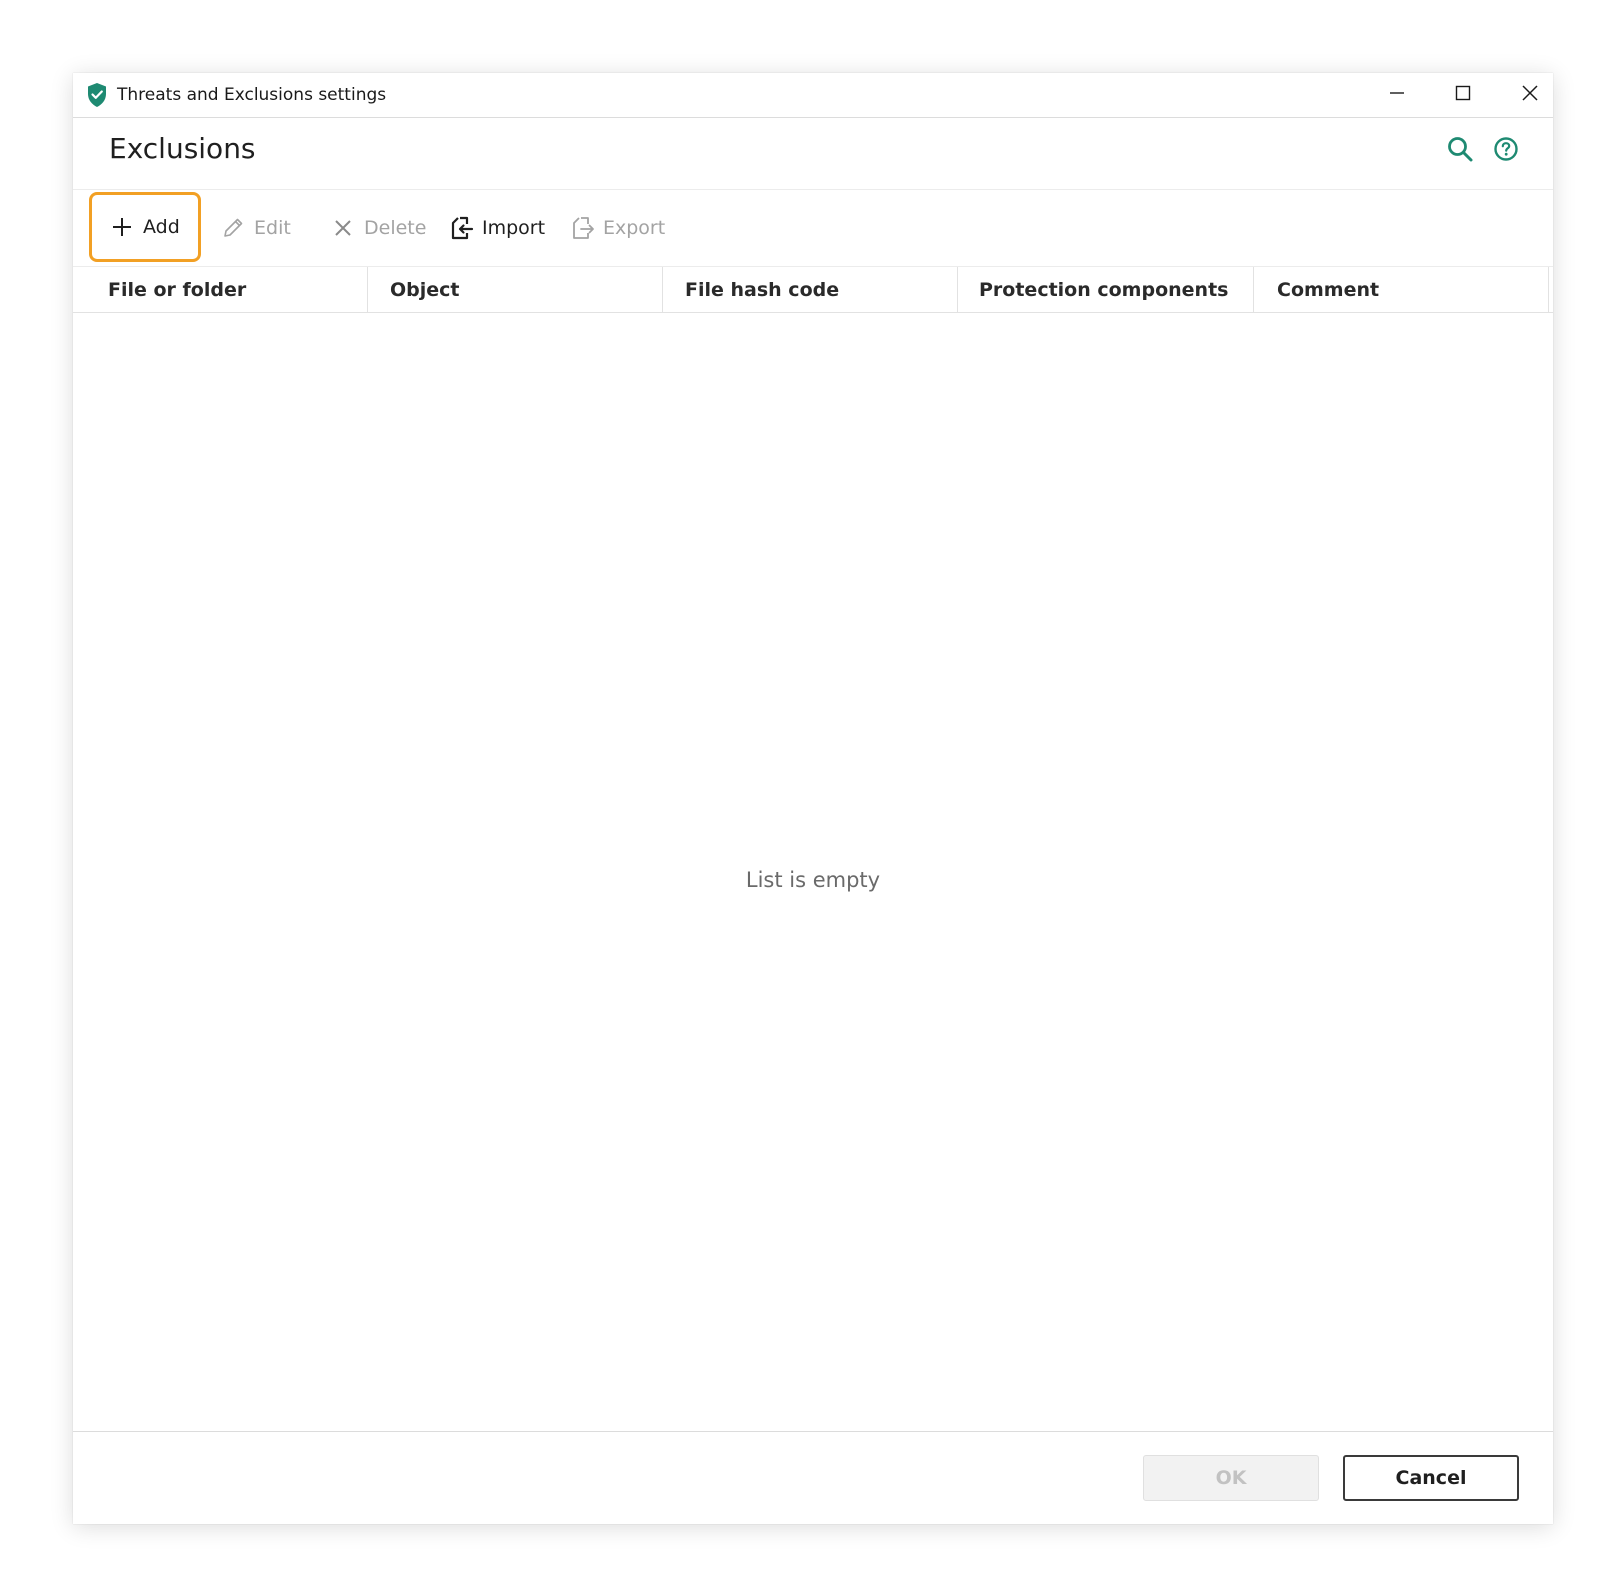 The width and height of the screenshot is (1617, 1587). I want to click on close-button, so click(1530, 95).